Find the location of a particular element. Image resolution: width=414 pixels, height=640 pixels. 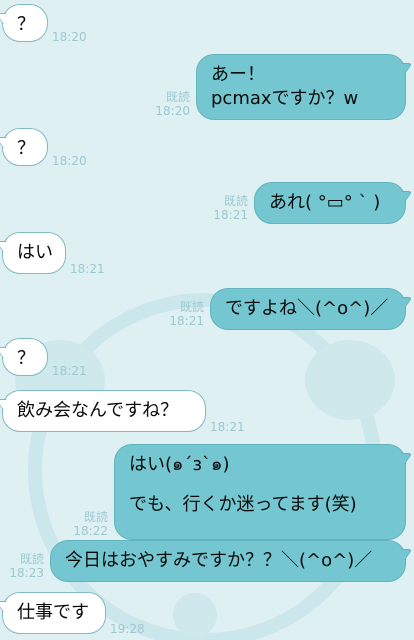

message-meta: 既読 18:23 is located at coordinates (22, 566).